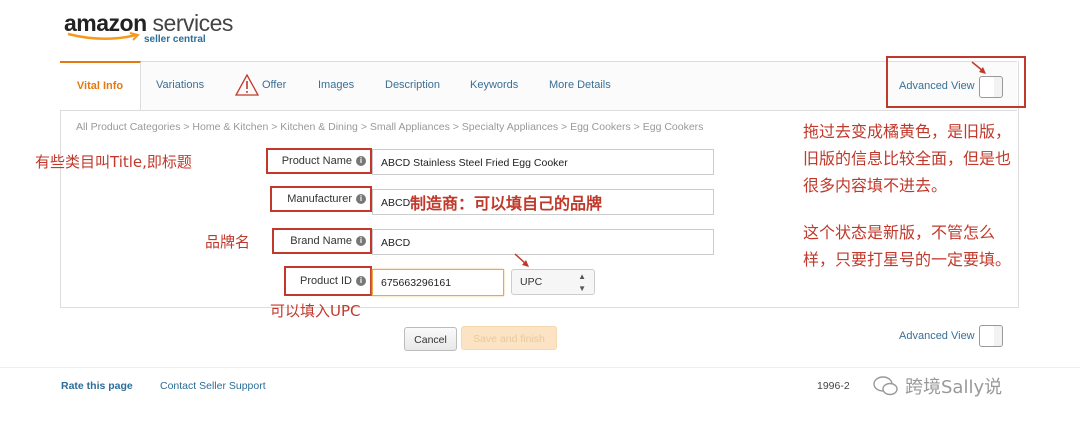 This screenshot has height=438, width=1080. Describe the element at coordinates (540, 367) in the screenshot. I see `footer-divider` at that location.